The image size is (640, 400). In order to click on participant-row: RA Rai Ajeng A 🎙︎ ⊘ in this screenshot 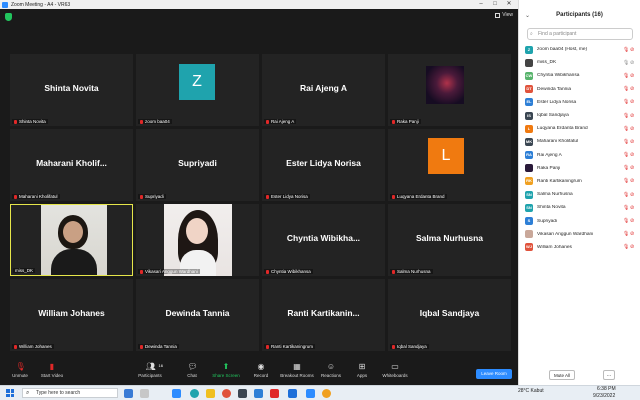, I will do `click(581, 155)`.